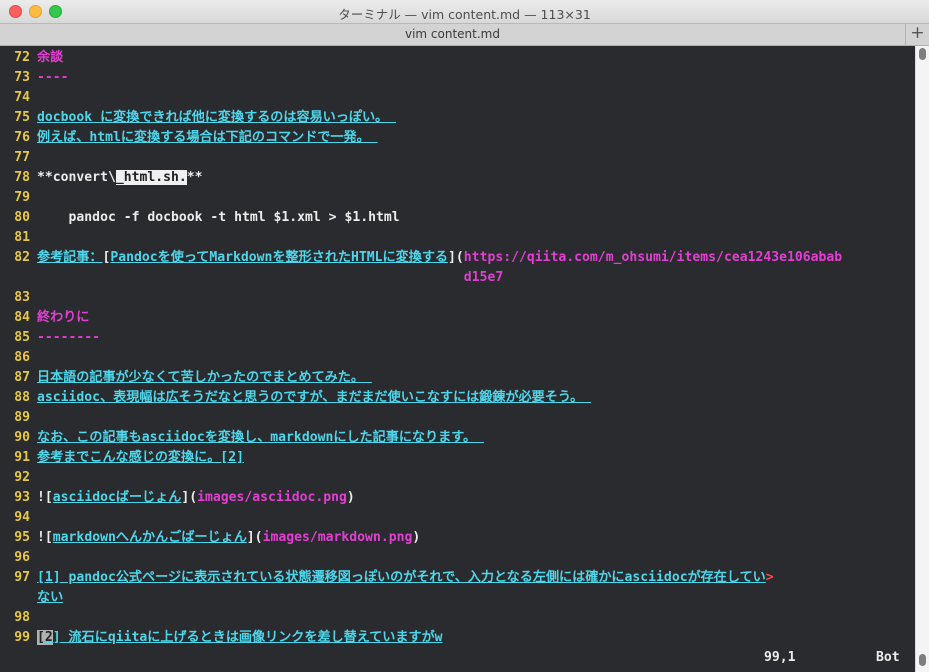 This screenshot has width=929, height=672. What do you see at coordinates (70, 257) in the screenshot?
I see `line-text: 参考記事：` at bounding box center [70, 257].